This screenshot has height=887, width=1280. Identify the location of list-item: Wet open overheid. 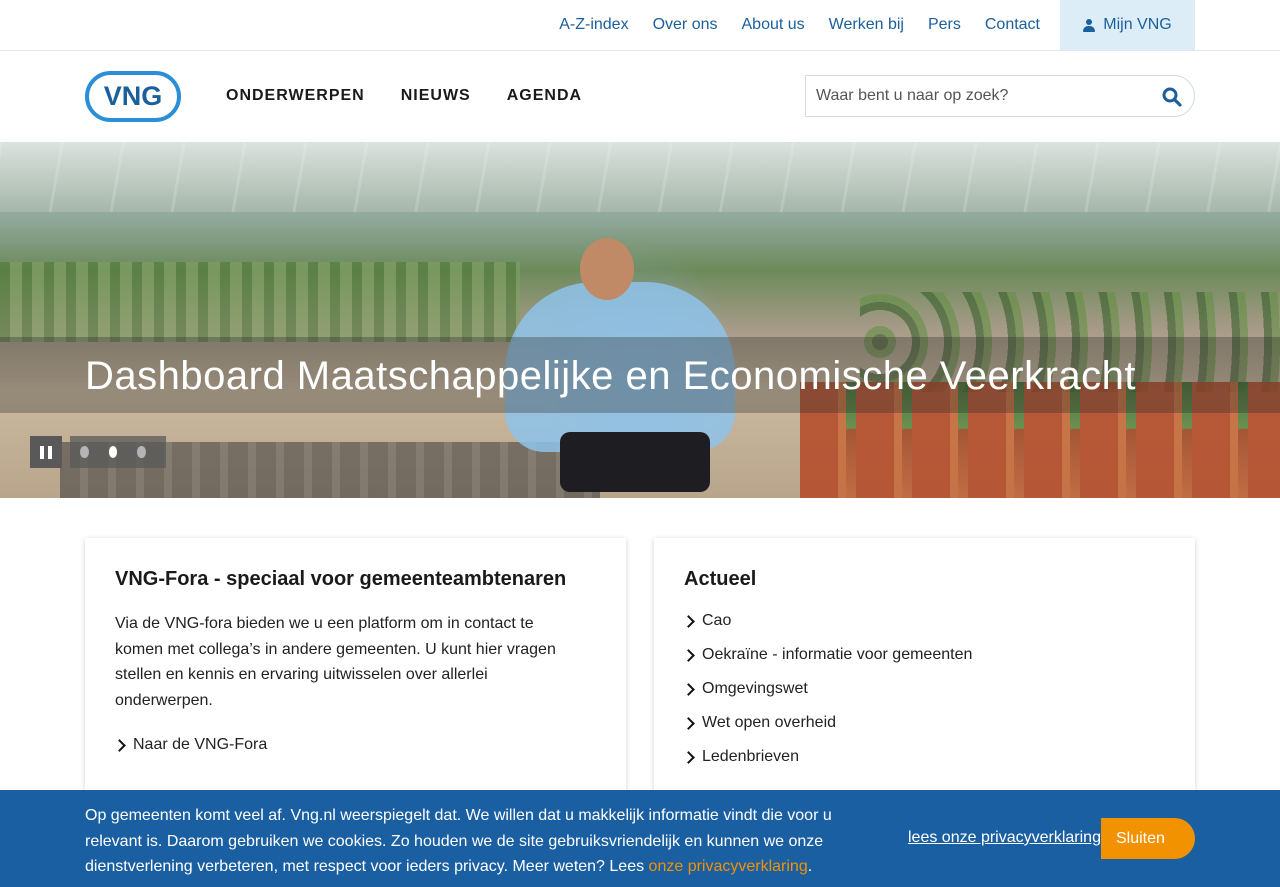
(769, 722).